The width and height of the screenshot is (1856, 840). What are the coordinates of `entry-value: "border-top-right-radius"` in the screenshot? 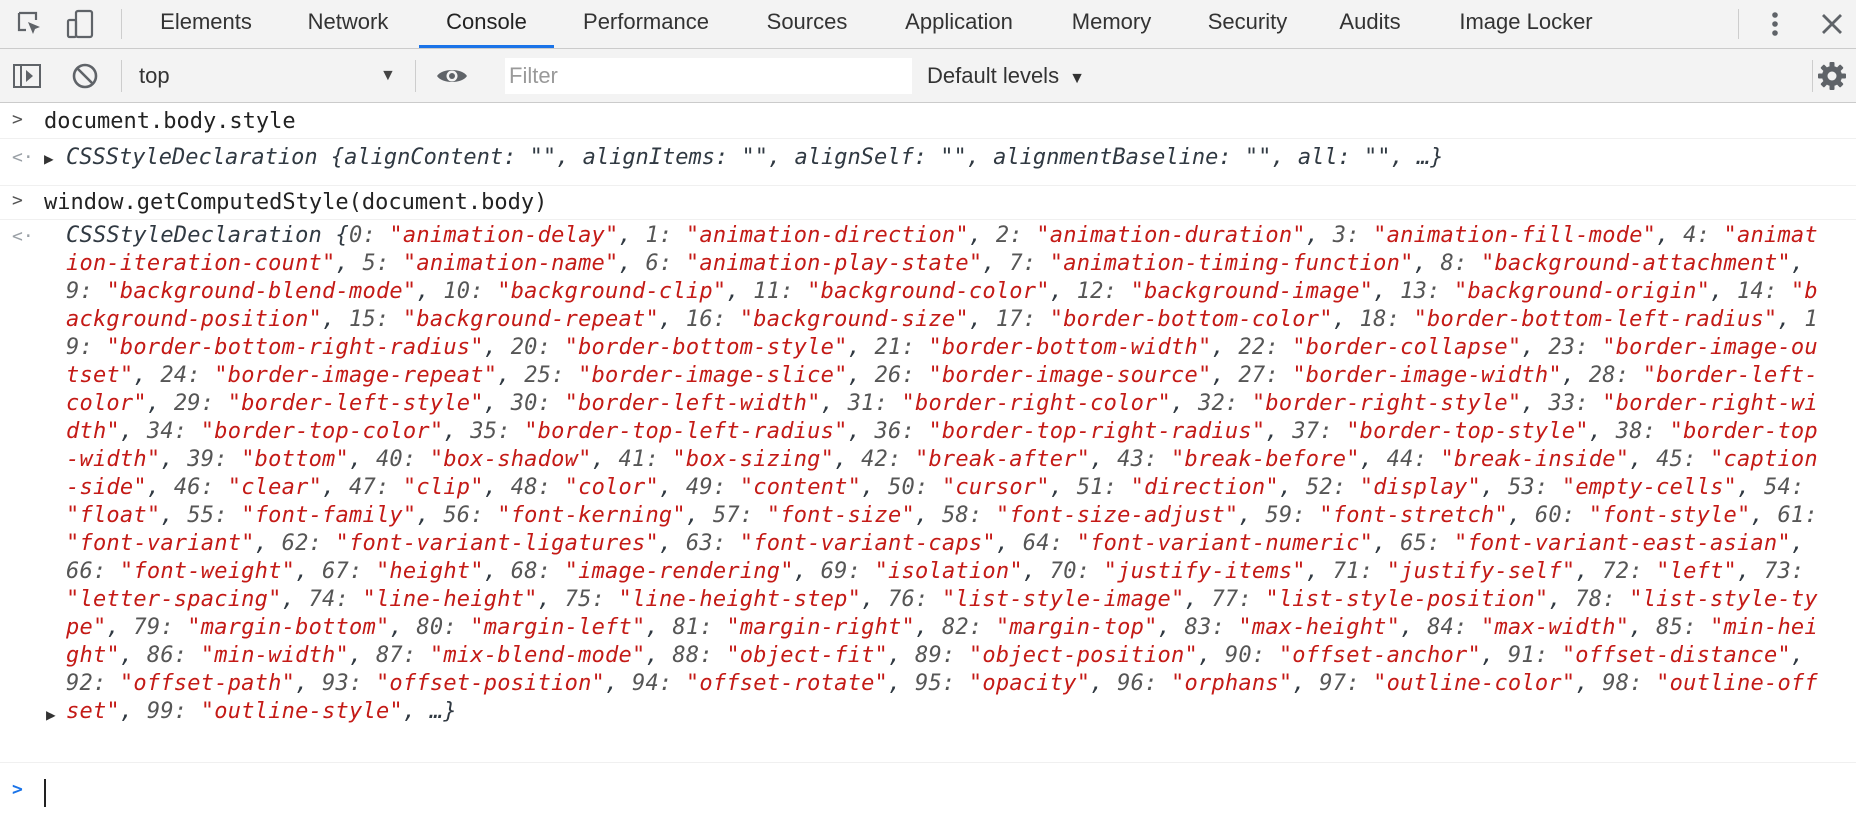 It's located at (1097, 431).